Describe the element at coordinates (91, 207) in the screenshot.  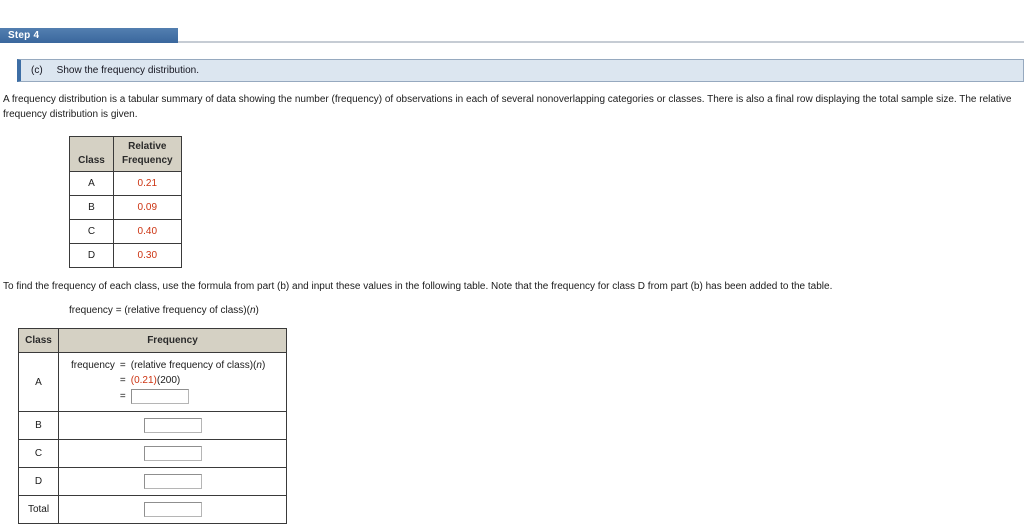
I see `rf-class-b: B` at that location.